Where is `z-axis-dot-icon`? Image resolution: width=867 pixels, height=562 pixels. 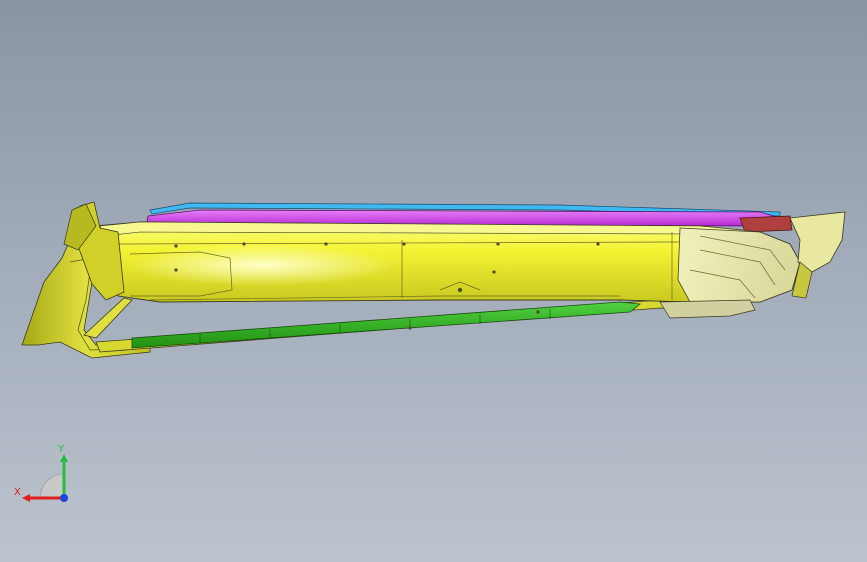 z-axis-dot-icon is located at coordinates (64, 498).